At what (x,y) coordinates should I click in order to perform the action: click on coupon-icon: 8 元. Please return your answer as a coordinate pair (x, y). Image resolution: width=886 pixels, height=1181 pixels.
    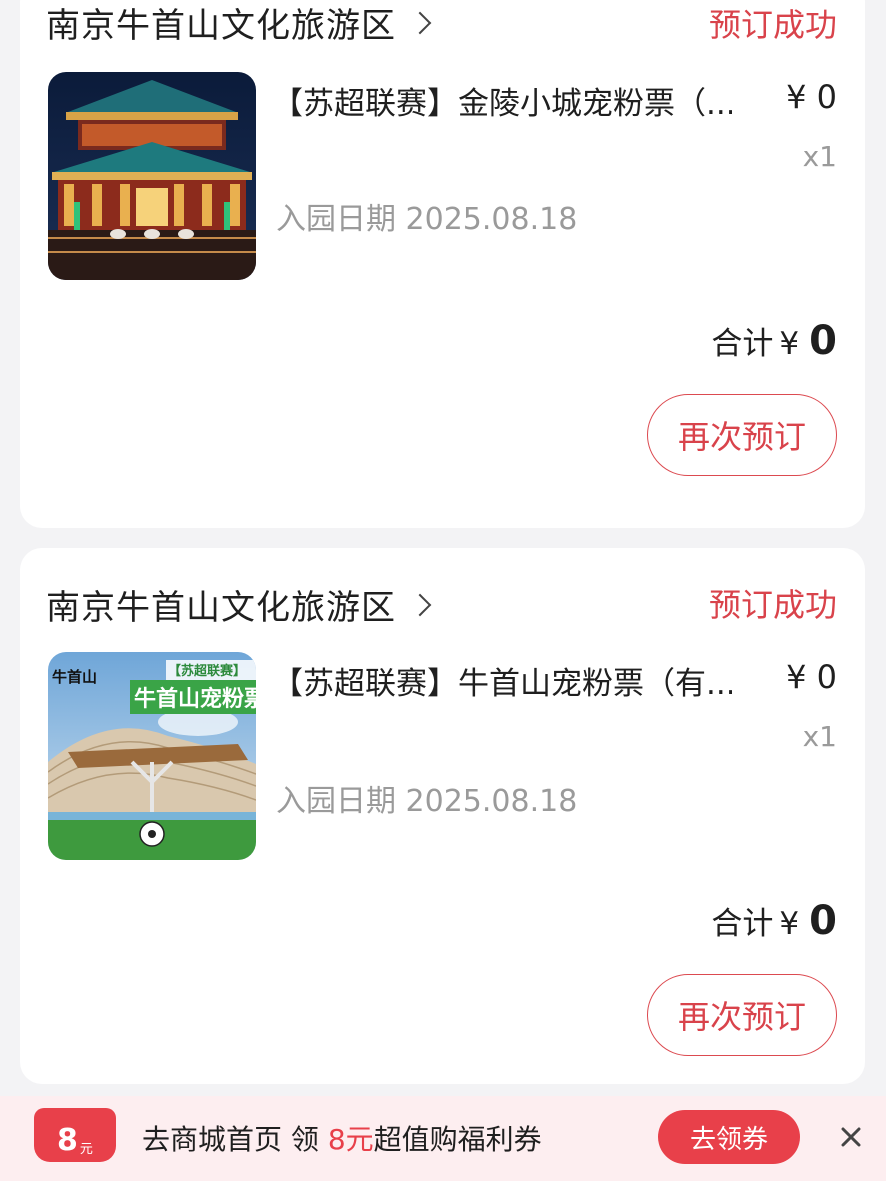
    Looking at the image, I should click on (75, 1140).